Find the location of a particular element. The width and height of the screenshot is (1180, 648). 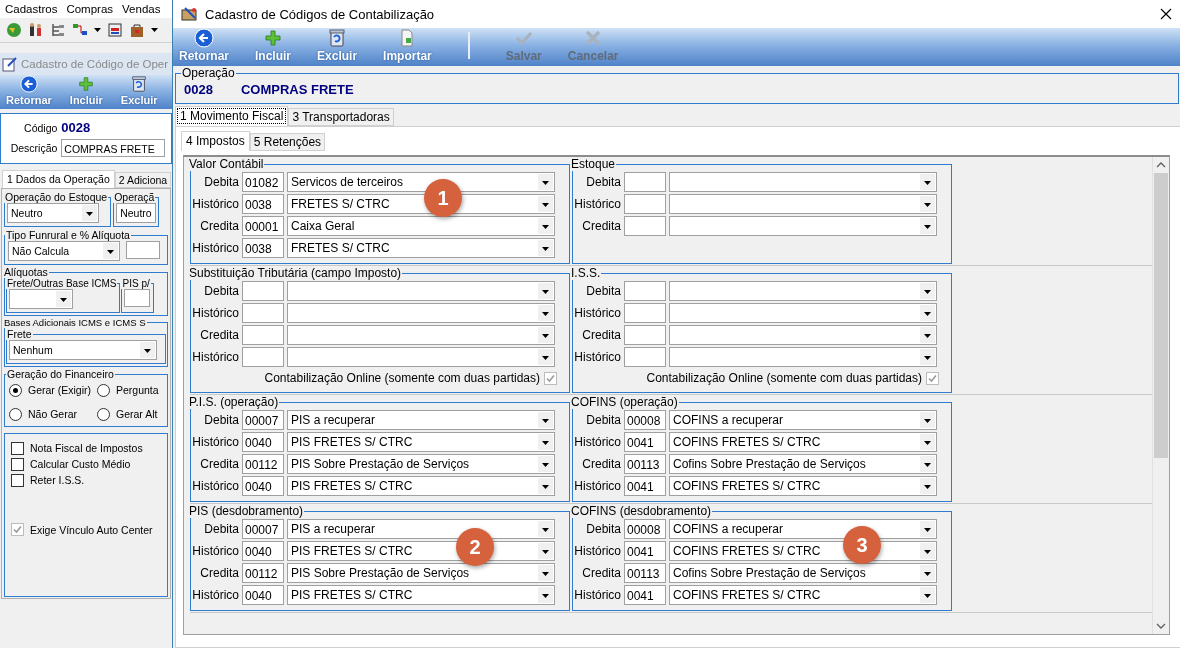

dropdown is located at coordinates (41, 299).